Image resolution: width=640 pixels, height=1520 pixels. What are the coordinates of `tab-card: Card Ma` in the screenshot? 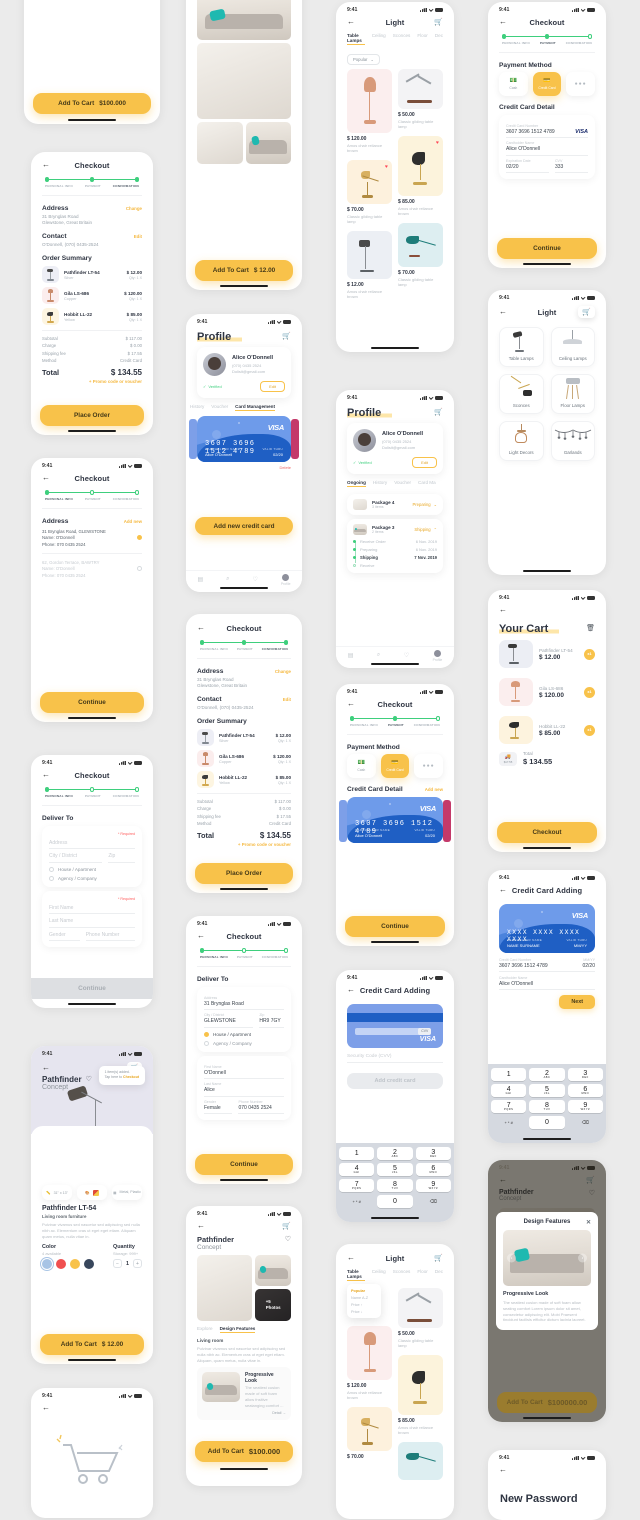 It's located at (427, 483).